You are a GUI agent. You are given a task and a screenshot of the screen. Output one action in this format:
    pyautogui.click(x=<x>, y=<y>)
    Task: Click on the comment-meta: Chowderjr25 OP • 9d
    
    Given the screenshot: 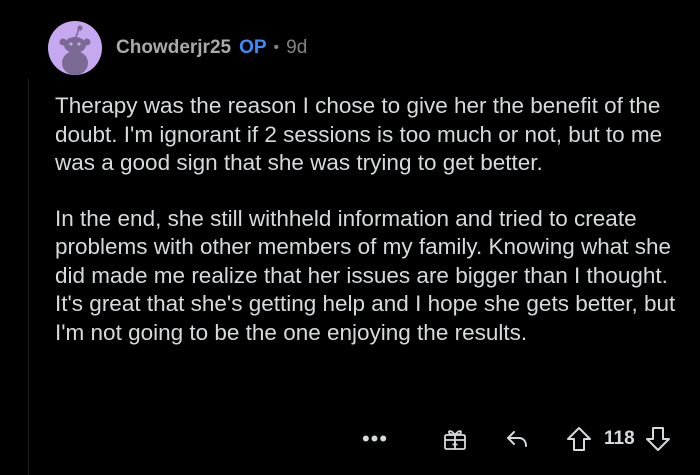 What is the action you would take?
    pyautogui.click(x=211, y=48)
    